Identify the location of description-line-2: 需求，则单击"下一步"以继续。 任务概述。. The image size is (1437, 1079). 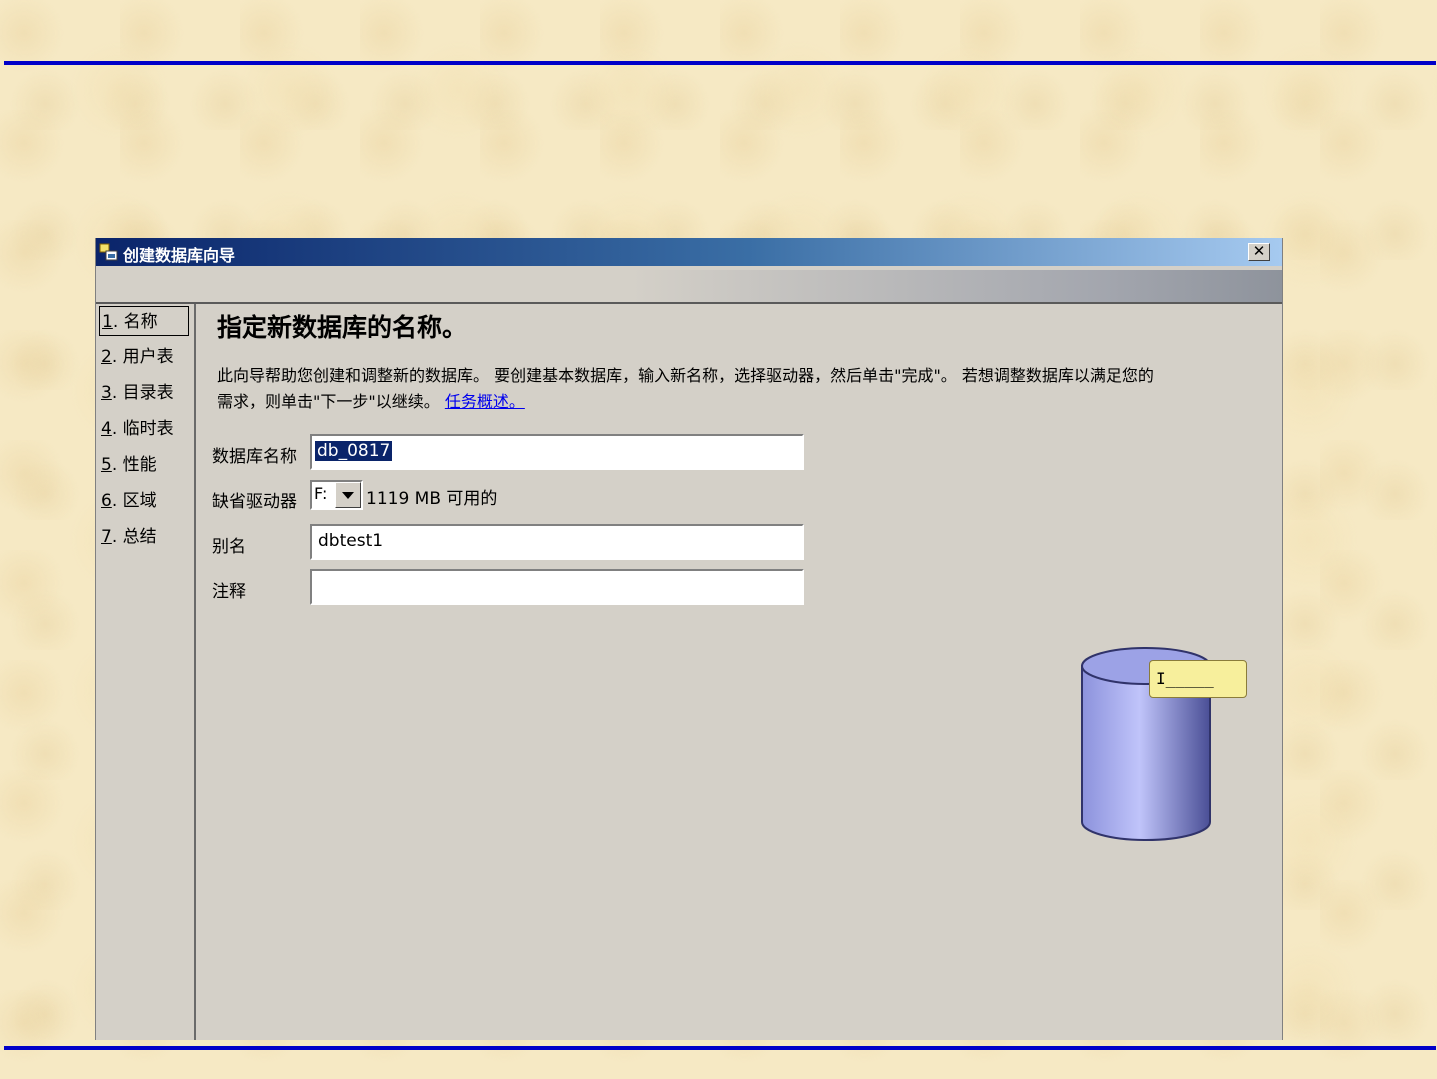
(747, 402).